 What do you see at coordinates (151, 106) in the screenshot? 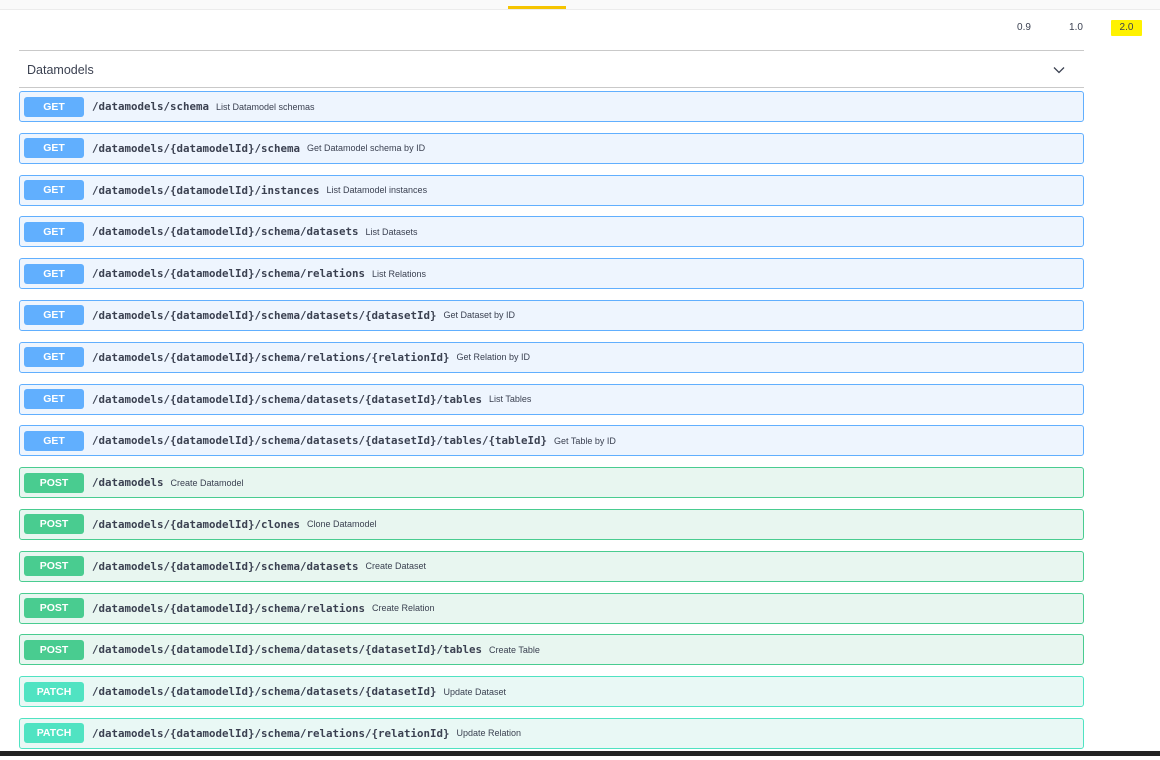
I see `operation-path: /datamodels/schema` at bounding box center [151, 106].